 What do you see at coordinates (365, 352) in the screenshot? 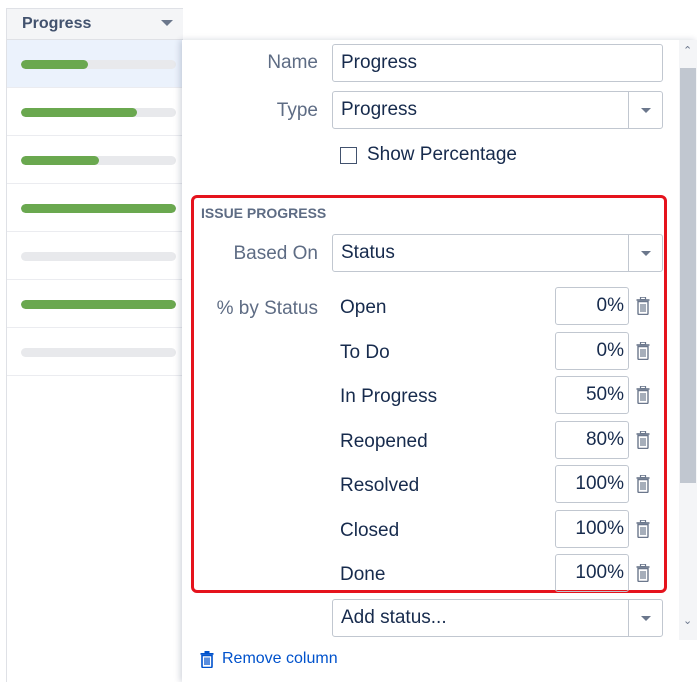
I see `status-name: To Do` at bounding box center [365, 352].